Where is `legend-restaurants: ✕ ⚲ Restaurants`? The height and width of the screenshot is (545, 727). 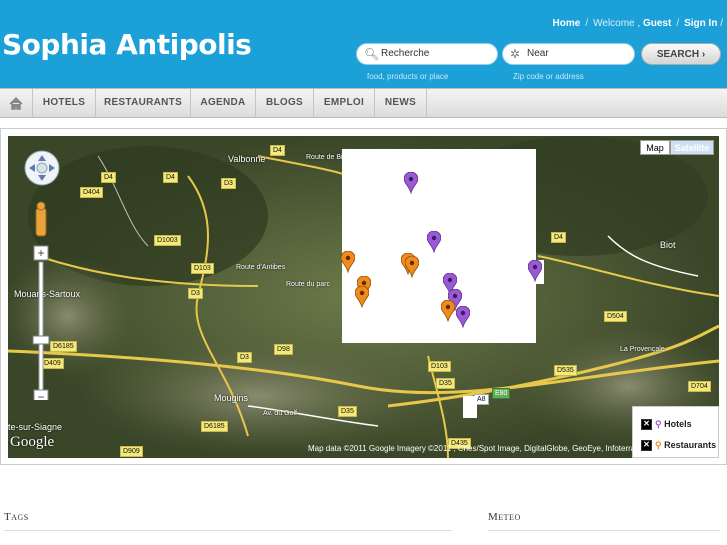 legend-restaurants: ✕ ⚲ Restaurants is located at coordinates (678, 445).